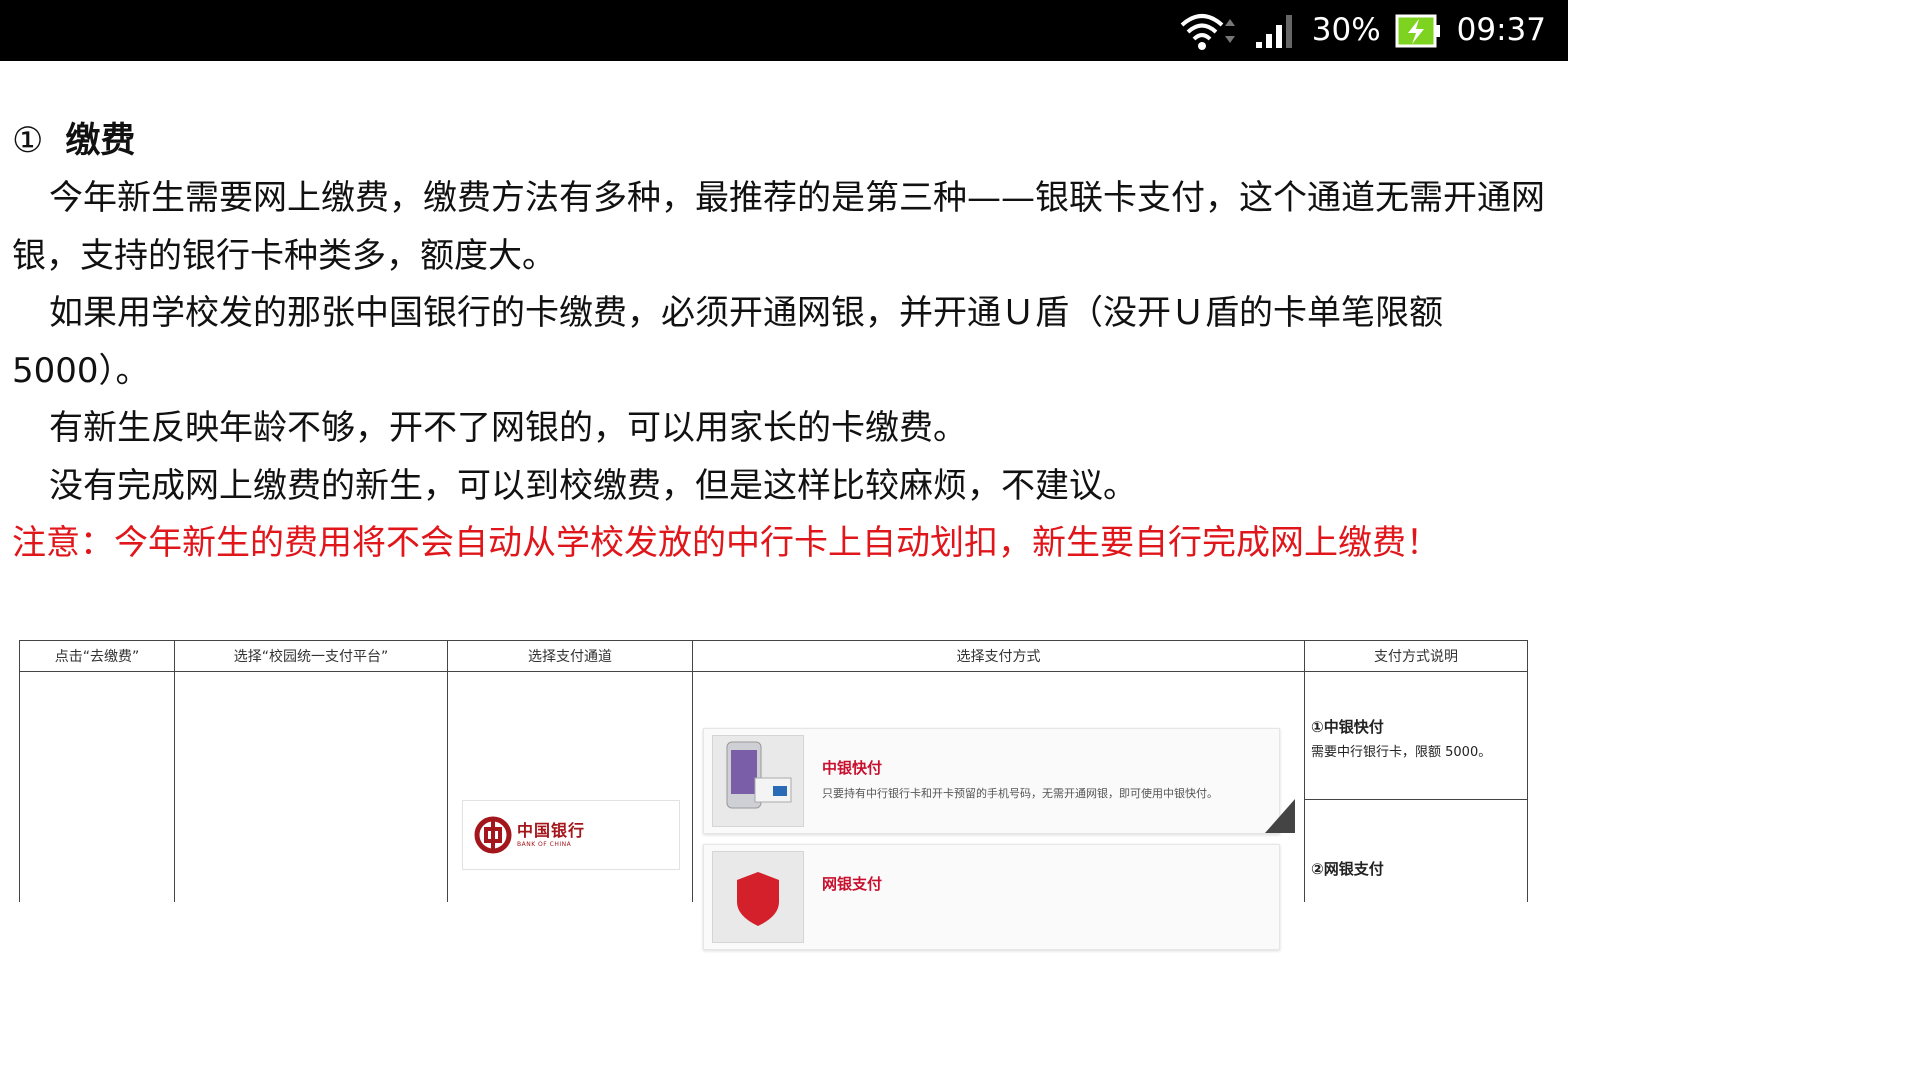 This screenshot has width=1920, height=1080. Describe the element at coordinates (1401, 752) in the screenshot. I see `pay-note-desc: 需要中行银行卡，限额 5000。` at that location.